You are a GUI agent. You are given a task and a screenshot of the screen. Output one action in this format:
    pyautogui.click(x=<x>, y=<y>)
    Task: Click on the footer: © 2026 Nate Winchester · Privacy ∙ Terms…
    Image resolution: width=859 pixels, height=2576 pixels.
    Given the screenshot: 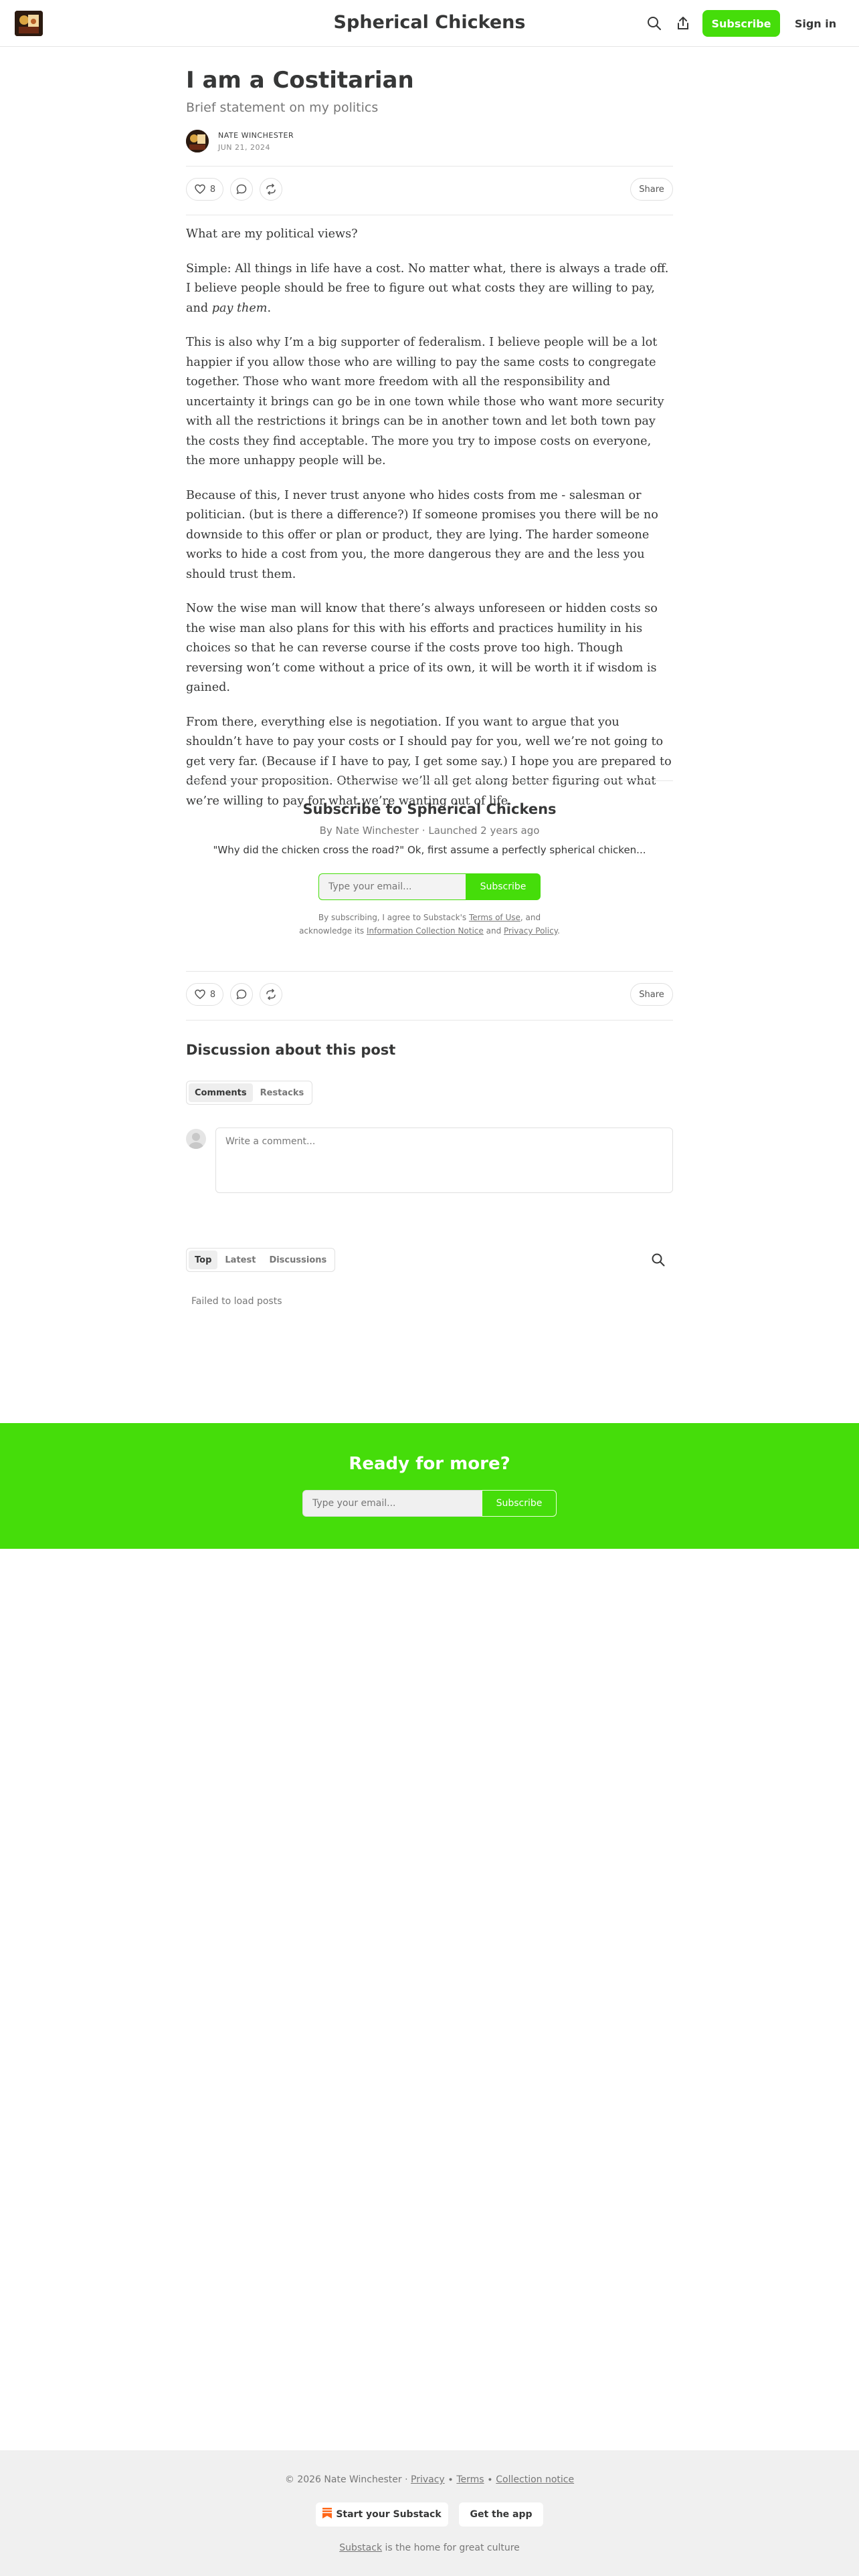 What is the action you would take?
    pyautogui.click(x=429, y=2513)
    